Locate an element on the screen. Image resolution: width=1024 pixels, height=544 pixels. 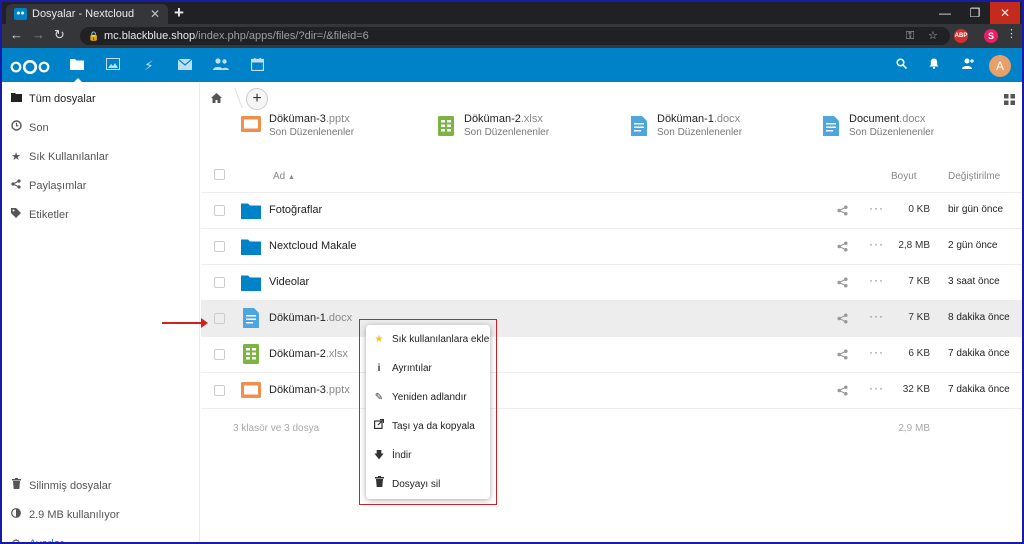
sidebar-item-all-files: Tüm dosyalar is located at coordinates (101, 99).